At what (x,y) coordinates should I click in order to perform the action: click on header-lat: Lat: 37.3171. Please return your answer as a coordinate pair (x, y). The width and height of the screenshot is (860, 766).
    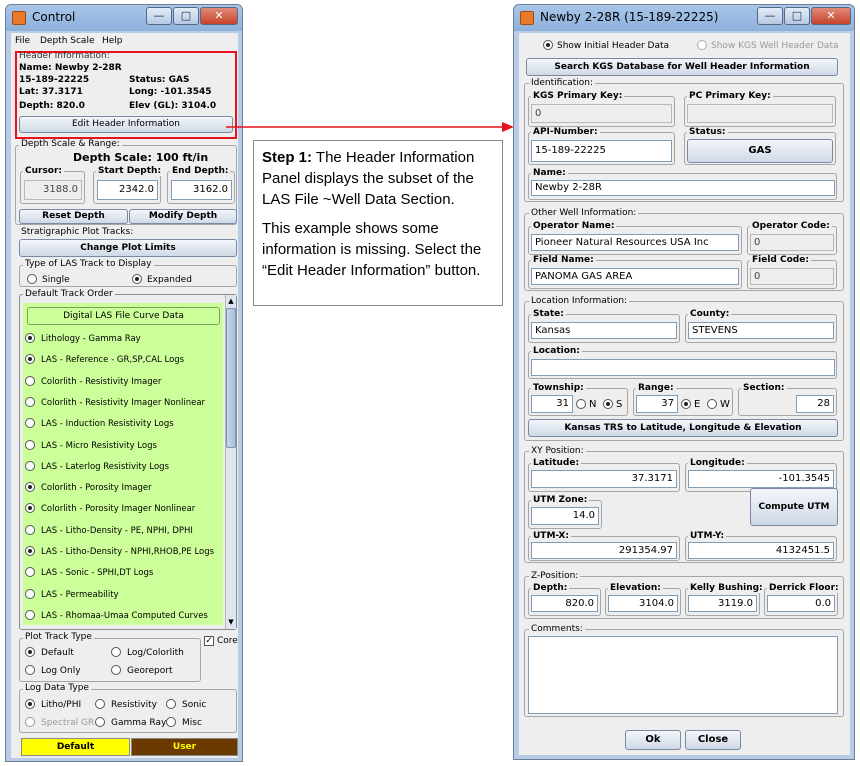
    Looking at the image, I should click on (51, 92).